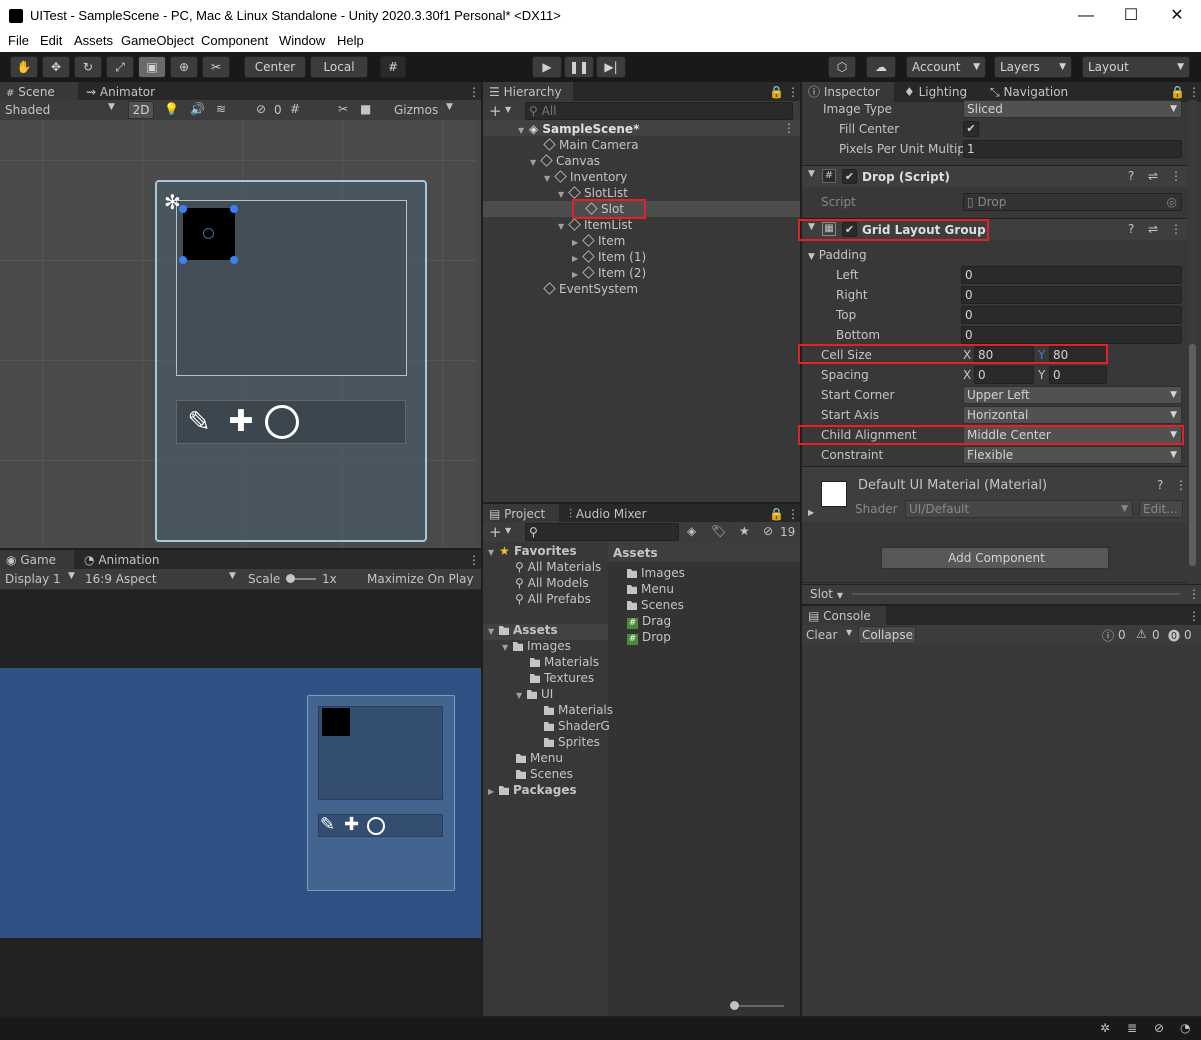 Image resolution: width=1201 pixels, height=1040 pixels. What do you see at coordinates (554, 209) in the screenshot?
I see `hierarchy-item-slot: Slot` at bounding box center [554, 209].